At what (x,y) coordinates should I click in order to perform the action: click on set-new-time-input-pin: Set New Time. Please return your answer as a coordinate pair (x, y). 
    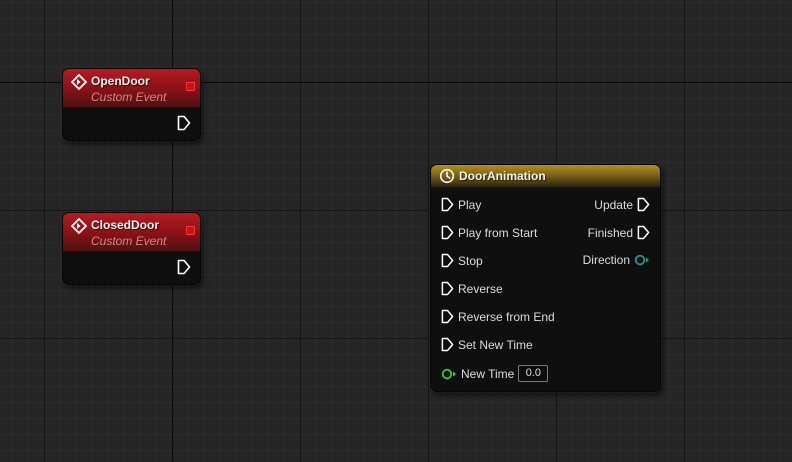
    Looking at the image, I should click on (487, 344).